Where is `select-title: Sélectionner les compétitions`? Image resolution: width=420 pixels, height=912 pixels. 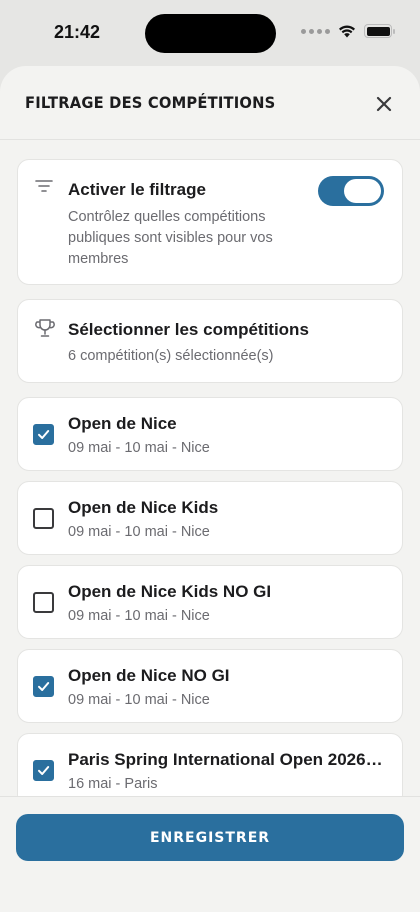
select-title: Sélectionner les compétitions is located at coordinates (188, 329).